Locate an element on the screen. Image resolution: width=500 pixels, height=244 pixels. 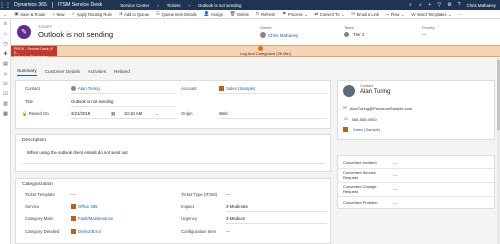
chevron-down-icon: ⌄ is located at coordinates (450, 14).